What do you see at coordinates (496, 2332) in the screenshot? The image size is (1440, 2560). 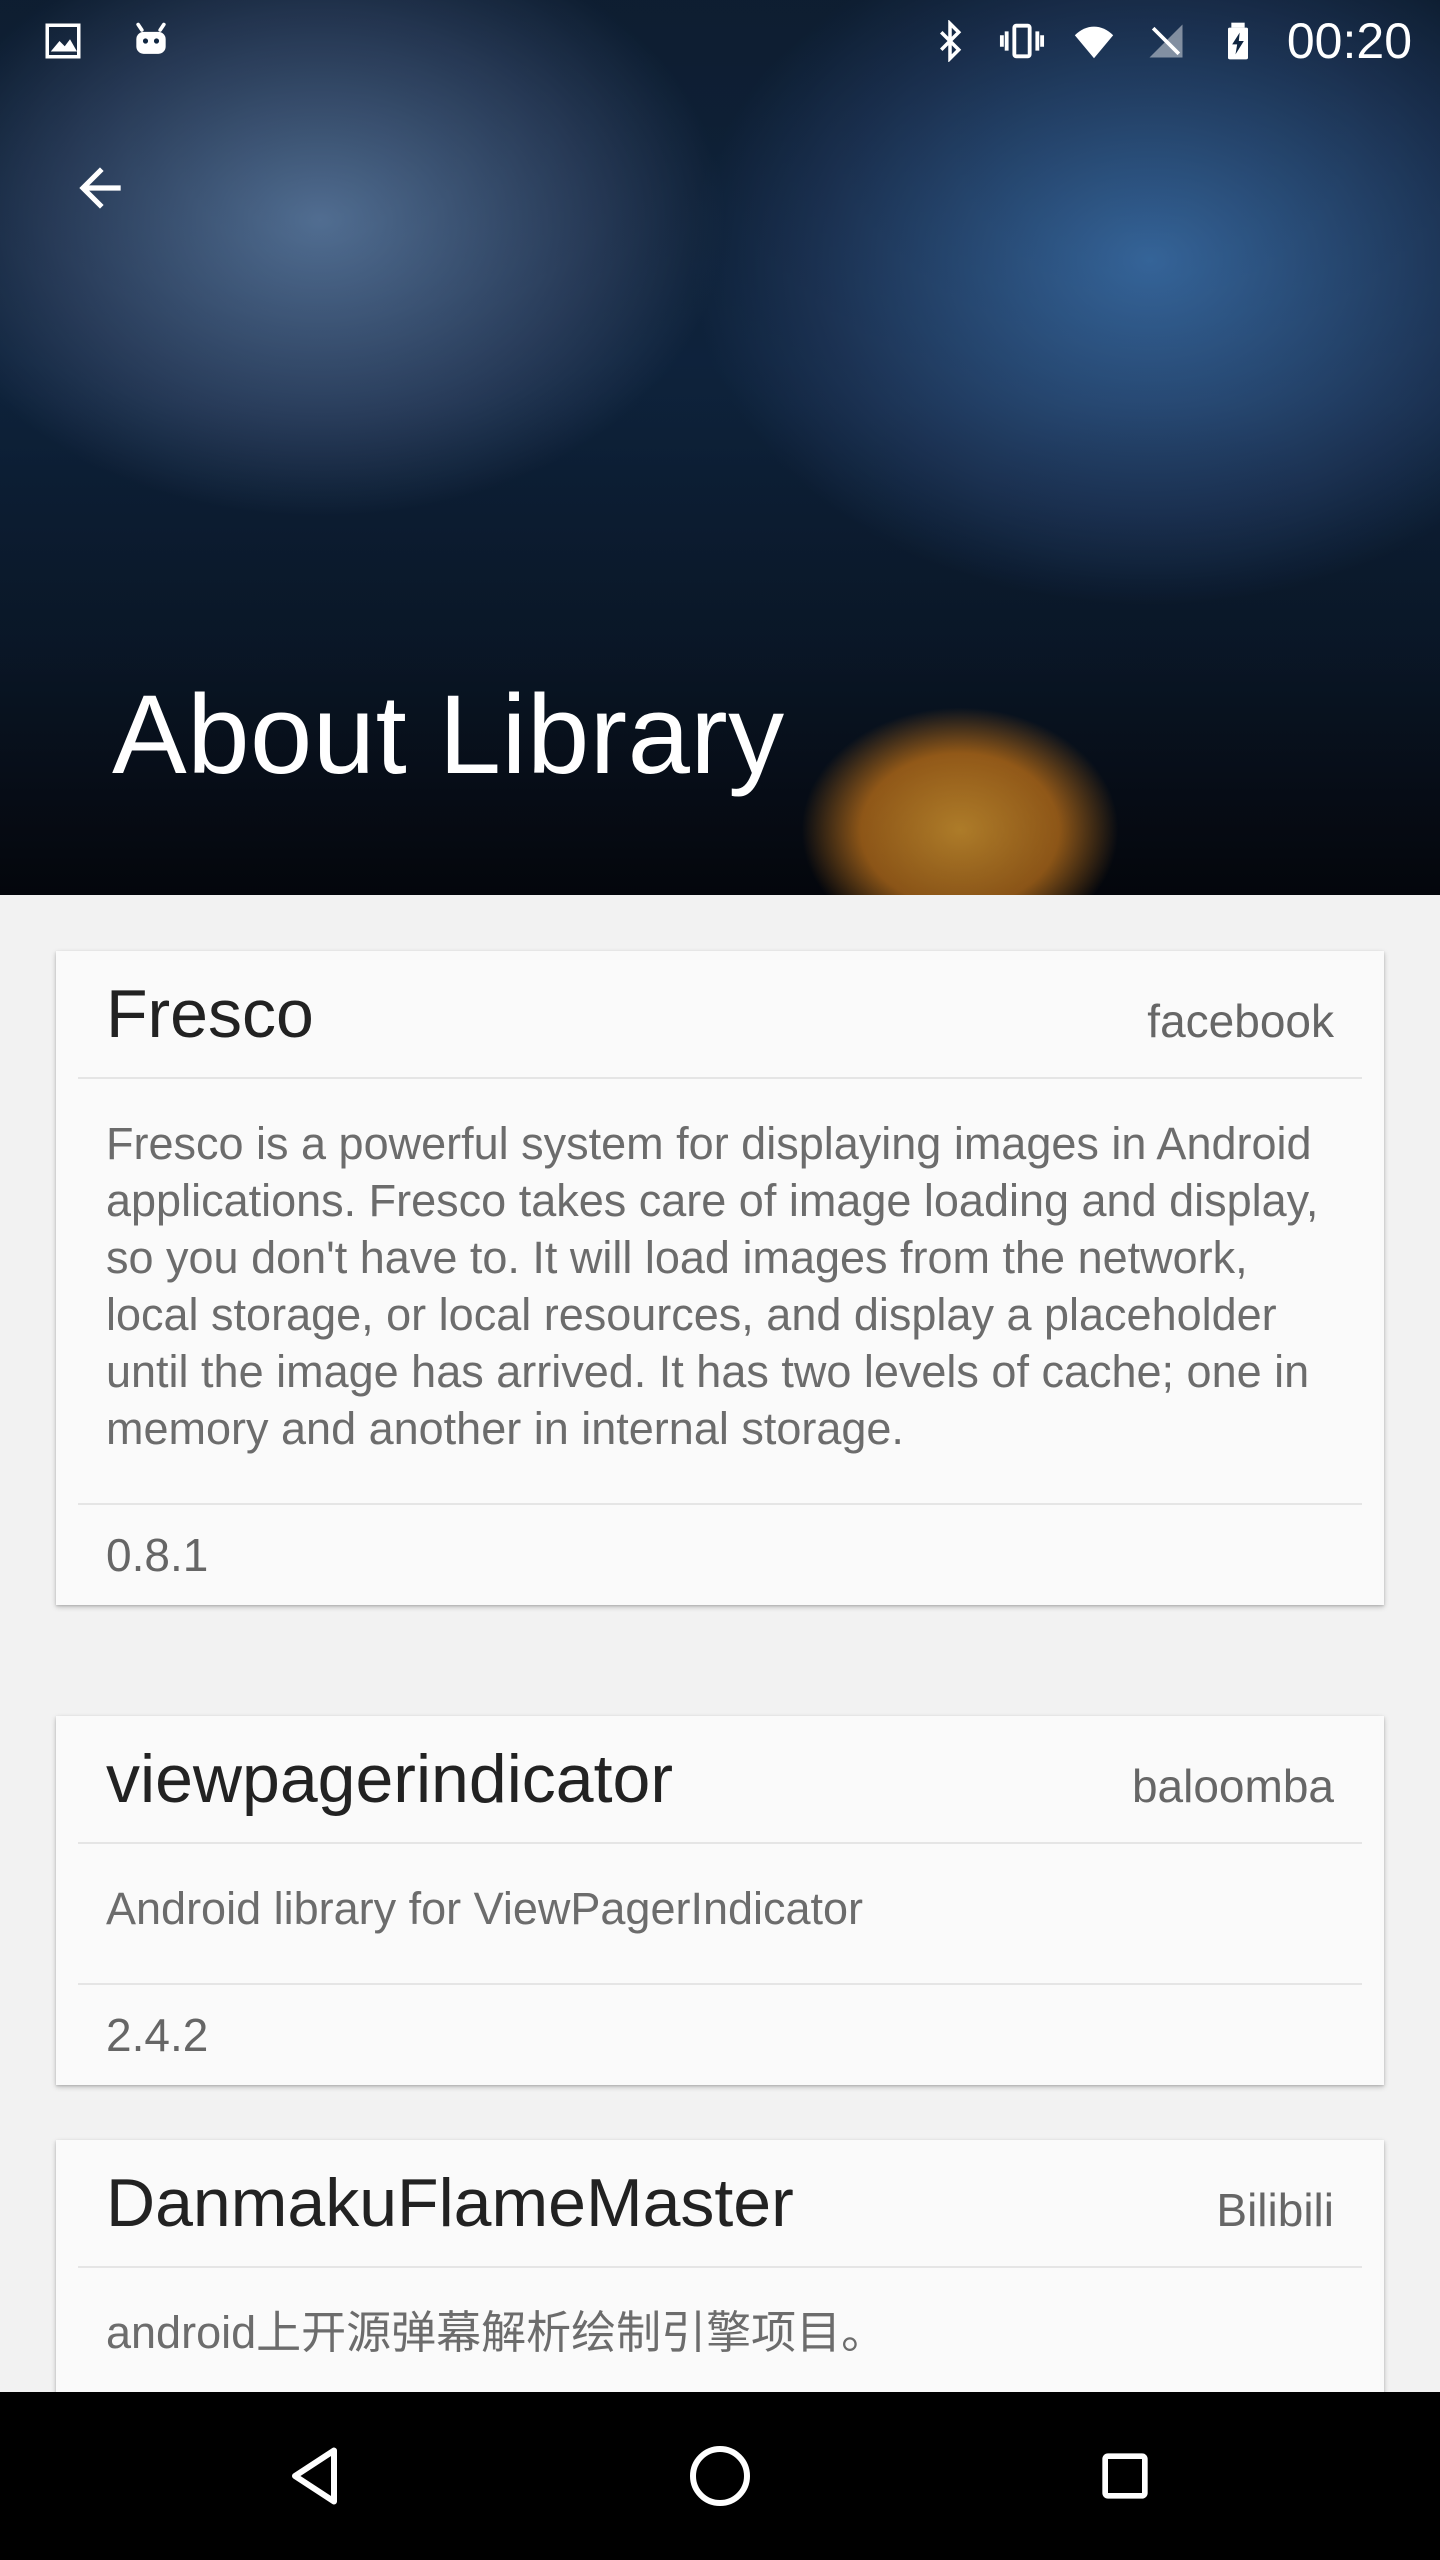 I see `library-description: android上开源弹幕解析绘制引擎项目。` at bounding box center [496, 2332].